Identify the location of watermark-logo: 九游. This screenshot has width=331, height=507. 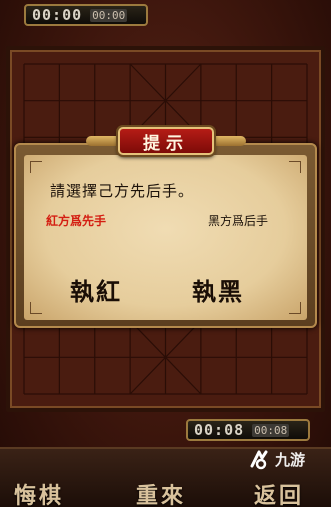
(276, 459).